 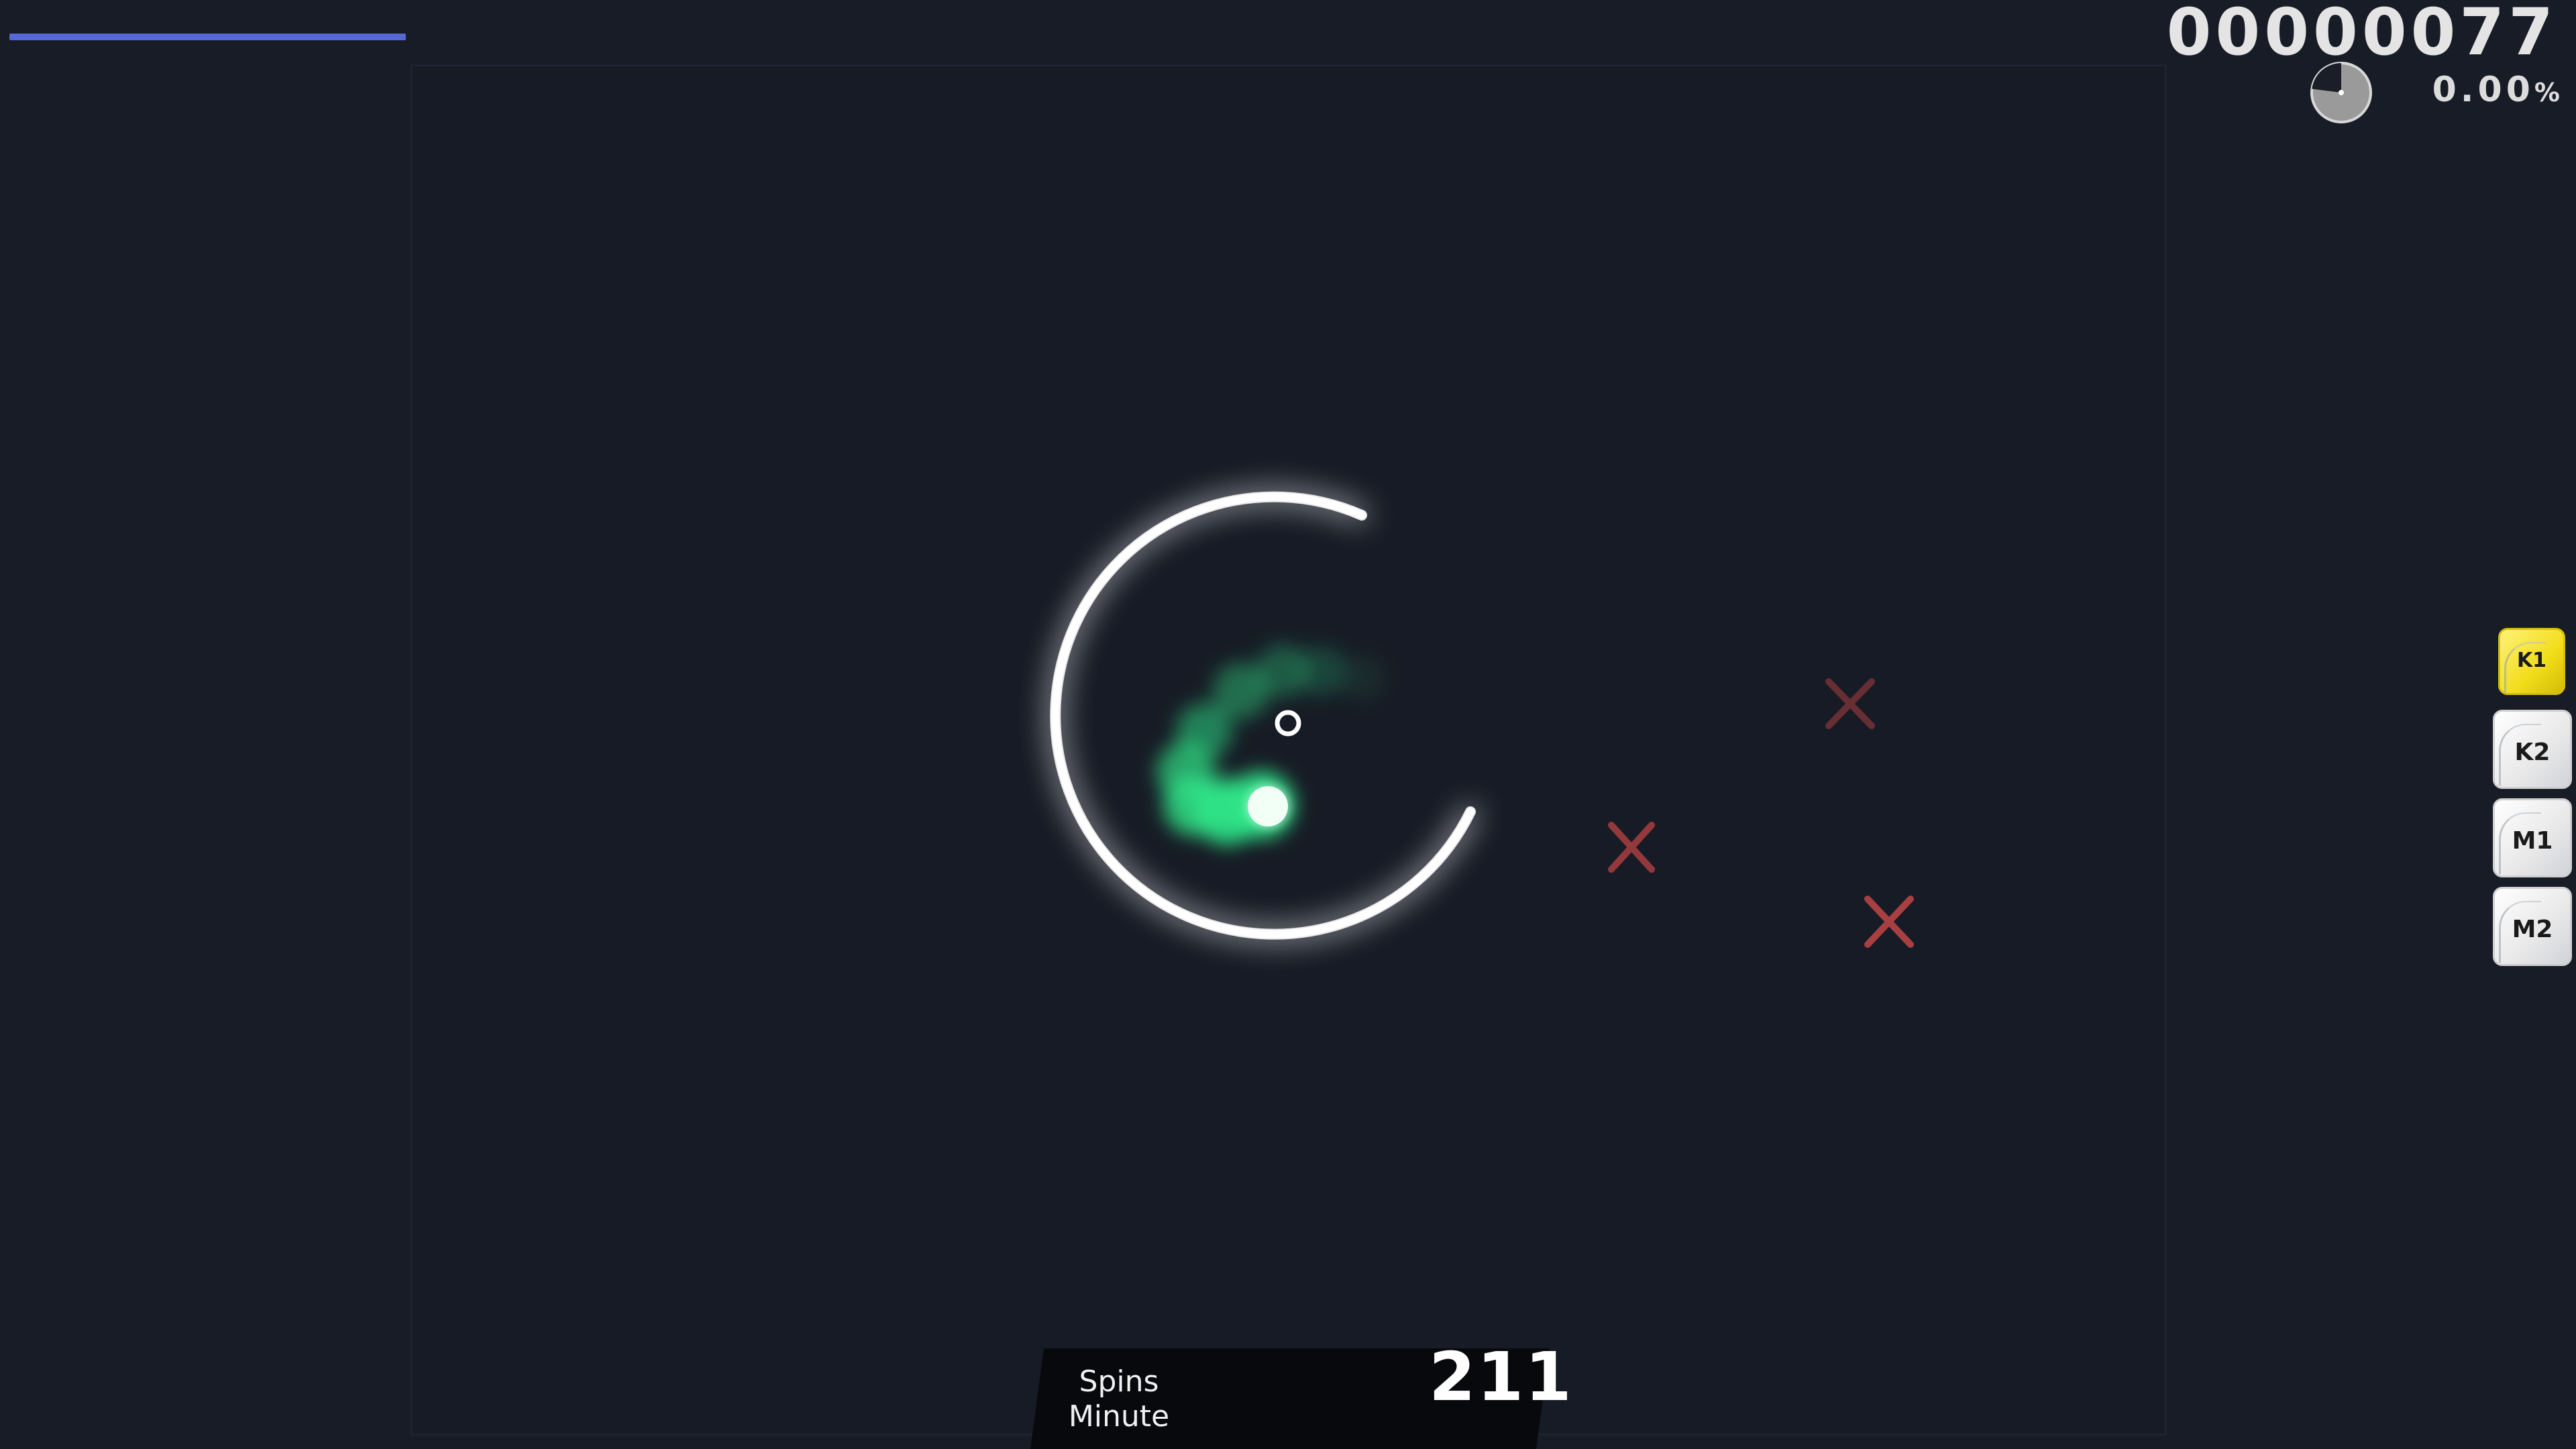 I want to click on key-overlay-m1: M1, so click(x=2532, y=837).